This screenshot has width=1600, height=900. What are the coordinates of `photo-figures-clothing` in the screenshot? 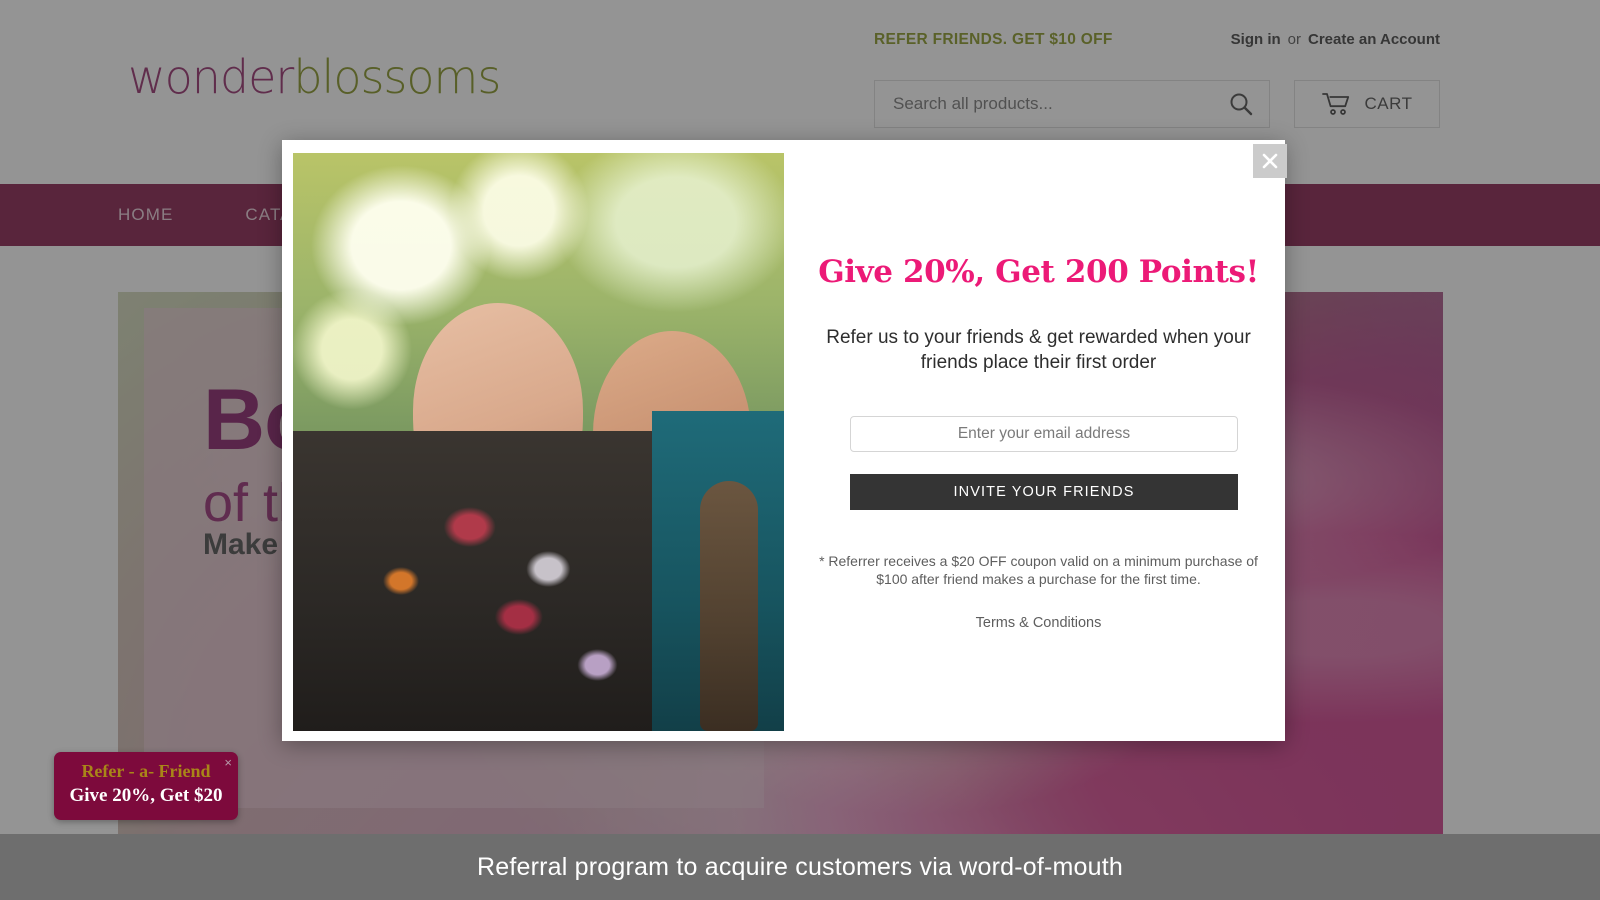 It's located at (538, 571).